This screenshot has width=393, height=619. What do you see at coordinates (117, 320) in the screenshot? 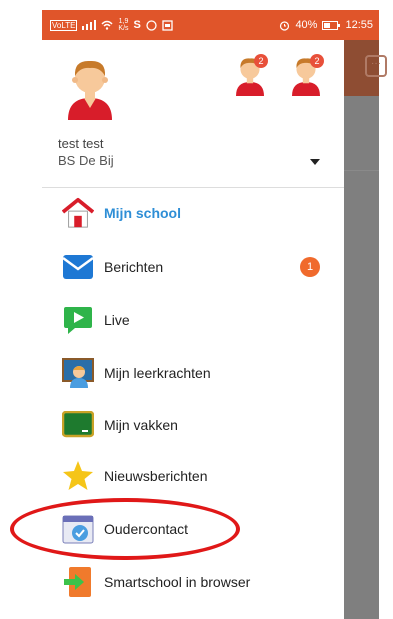
I see `menu-label: Live` at bounding box center [117, 320].